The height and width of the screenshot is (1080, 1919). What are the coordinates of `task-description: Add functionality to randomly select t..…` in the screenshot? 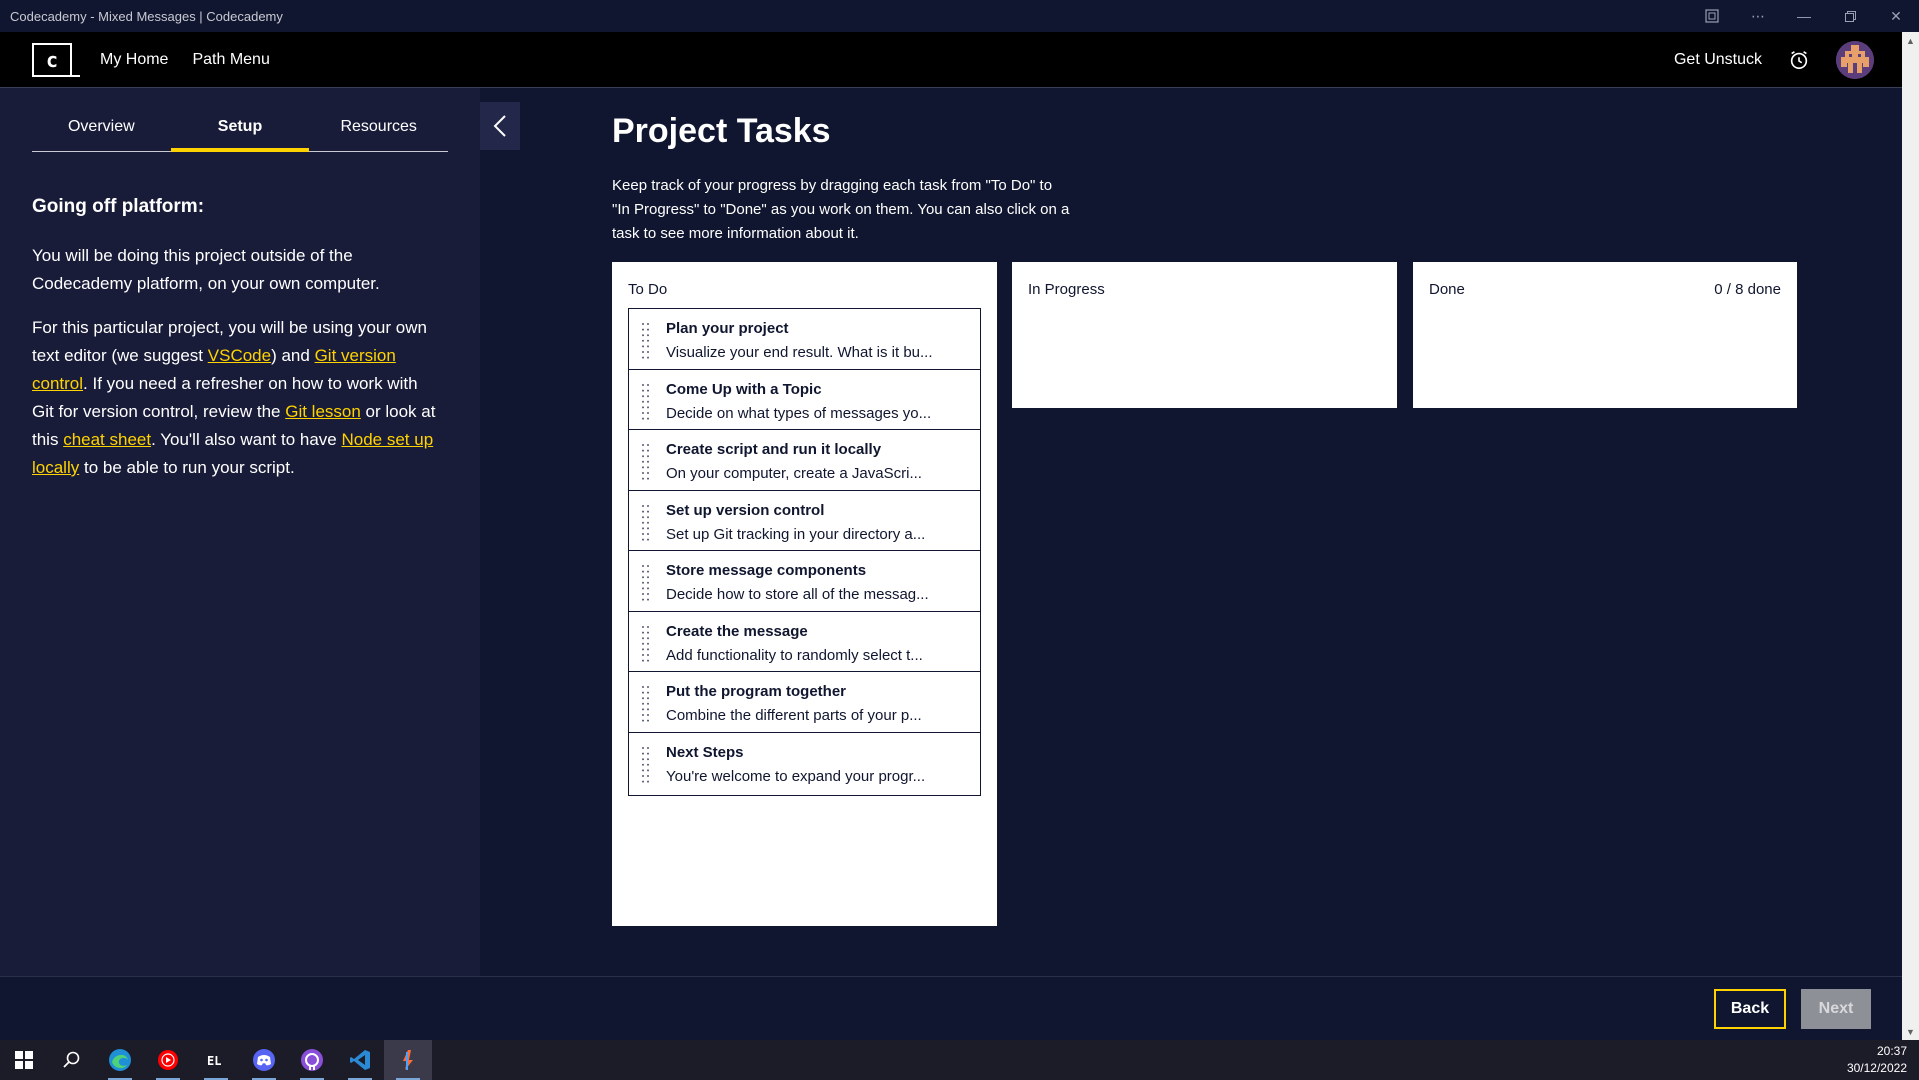 It's located at (794, 655).